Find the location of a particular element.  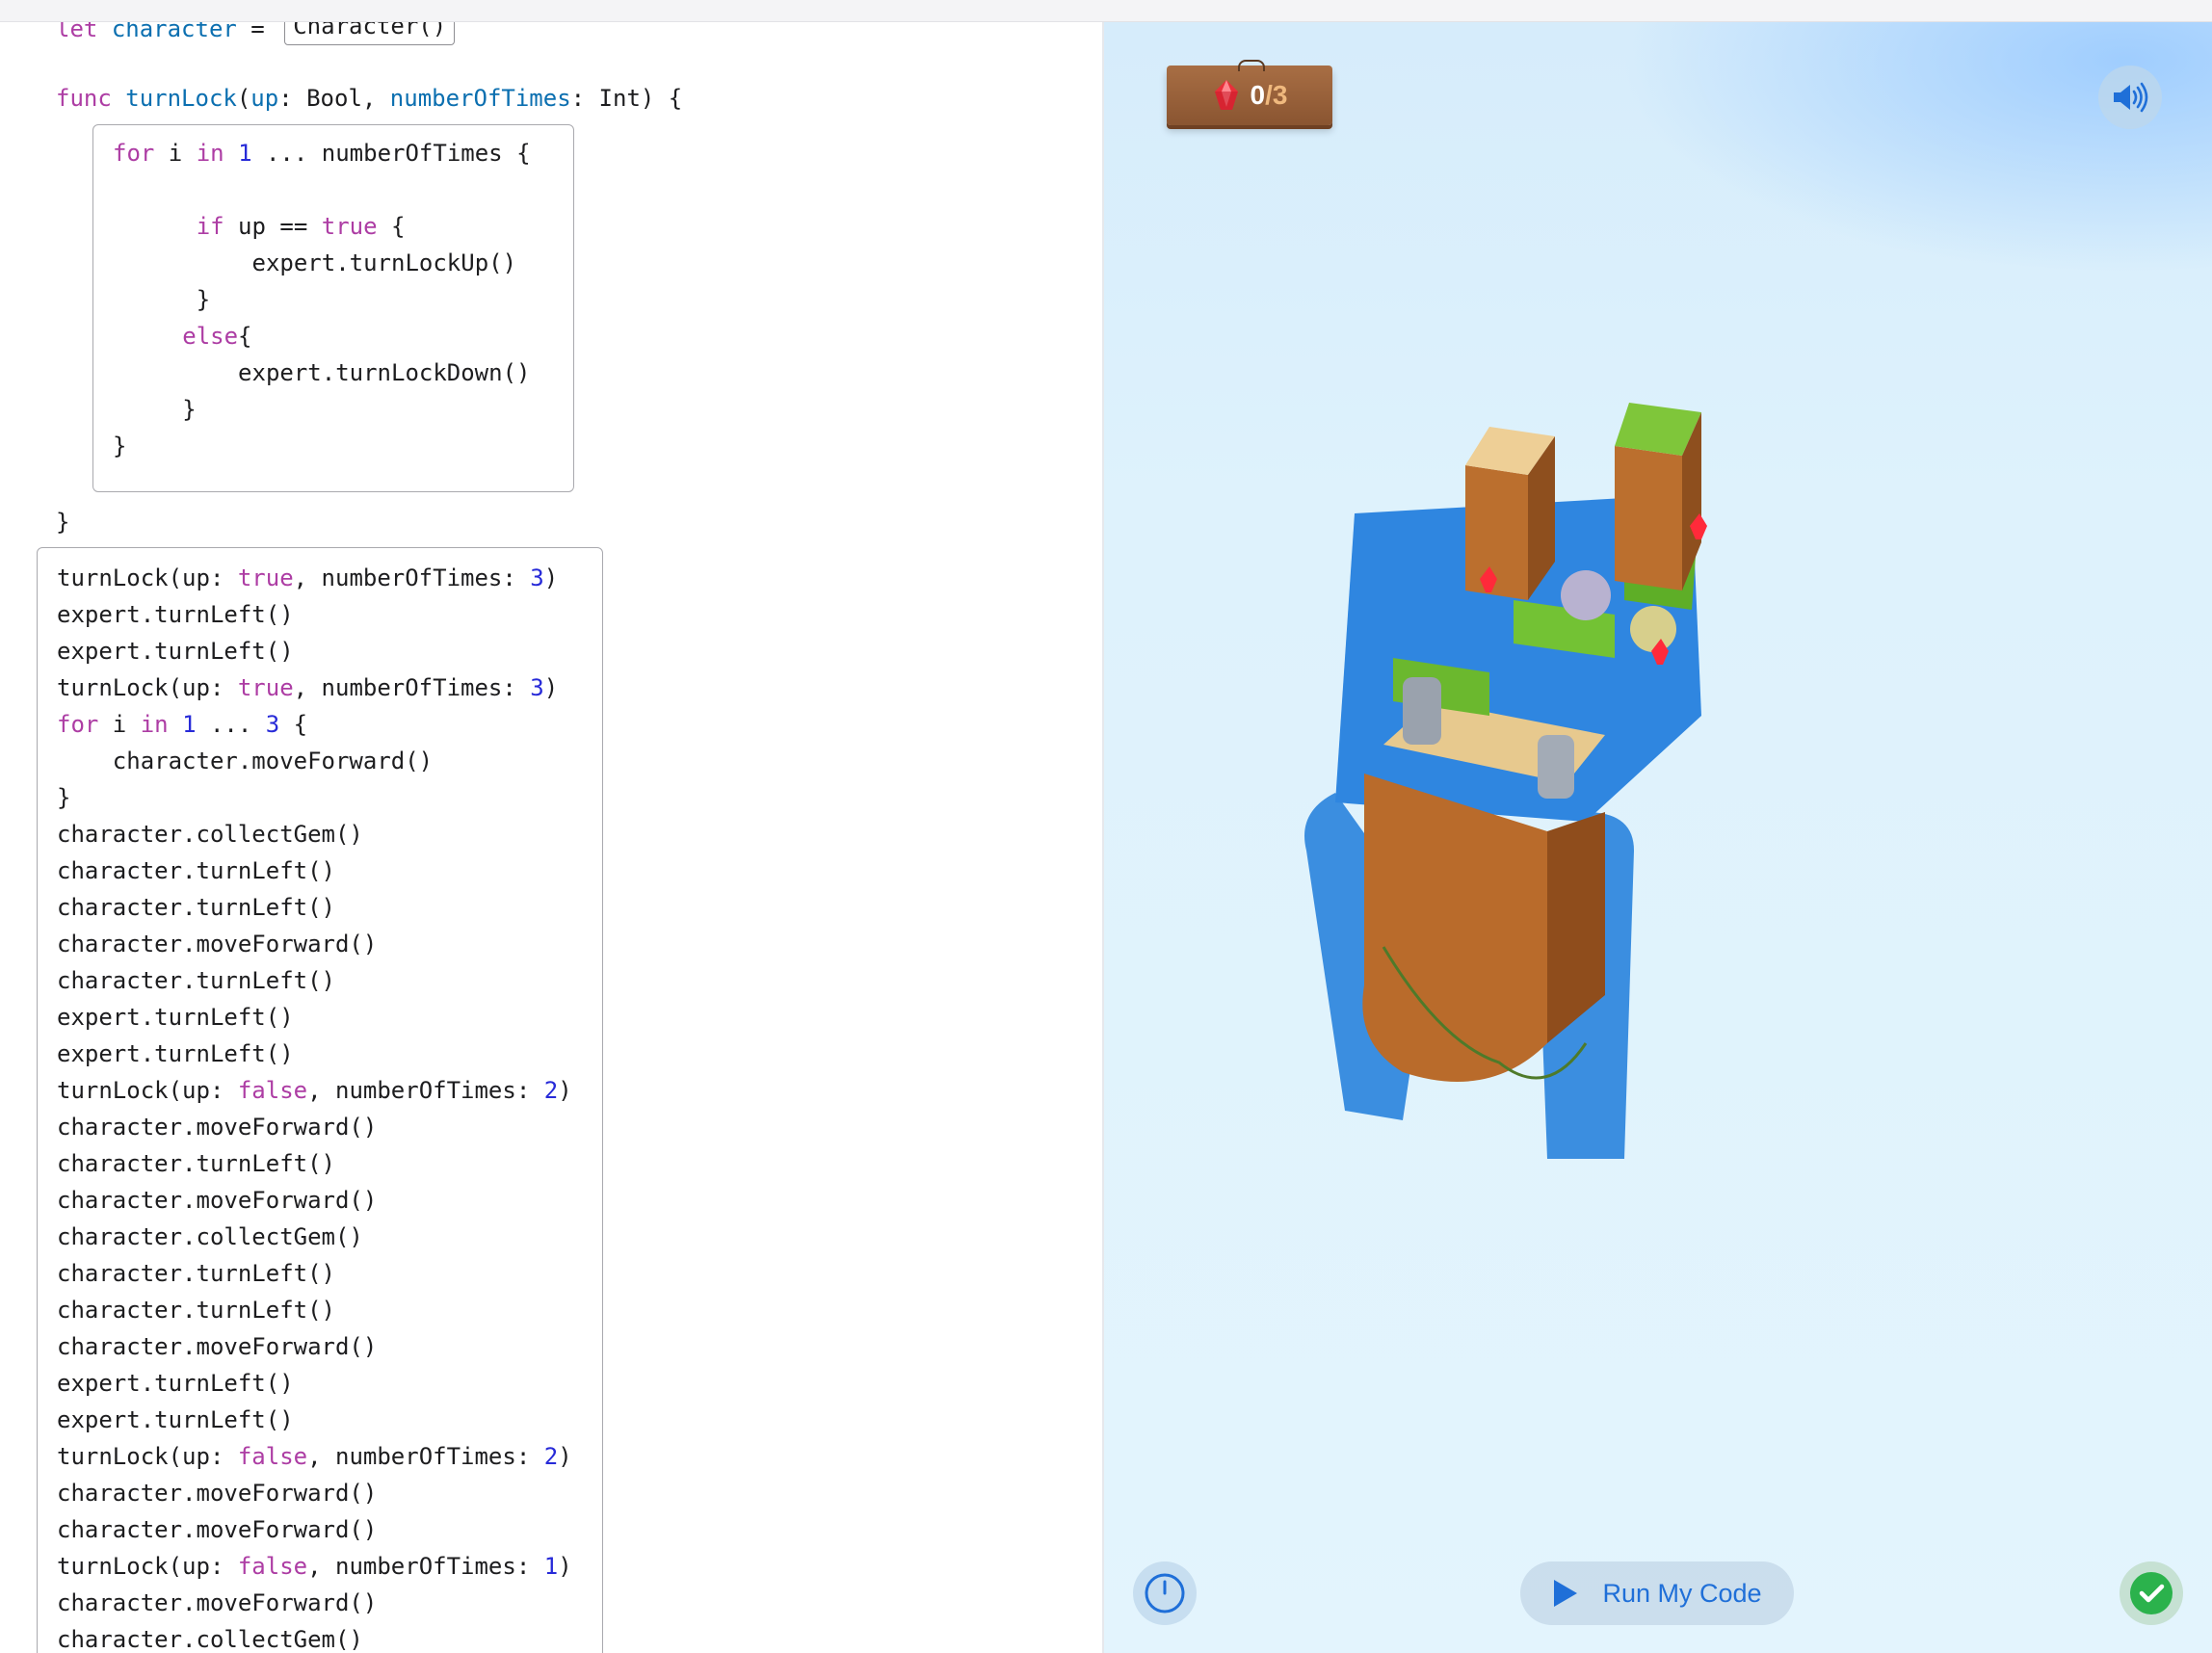

if-open-brace: { is located at coordinates (391, 227).